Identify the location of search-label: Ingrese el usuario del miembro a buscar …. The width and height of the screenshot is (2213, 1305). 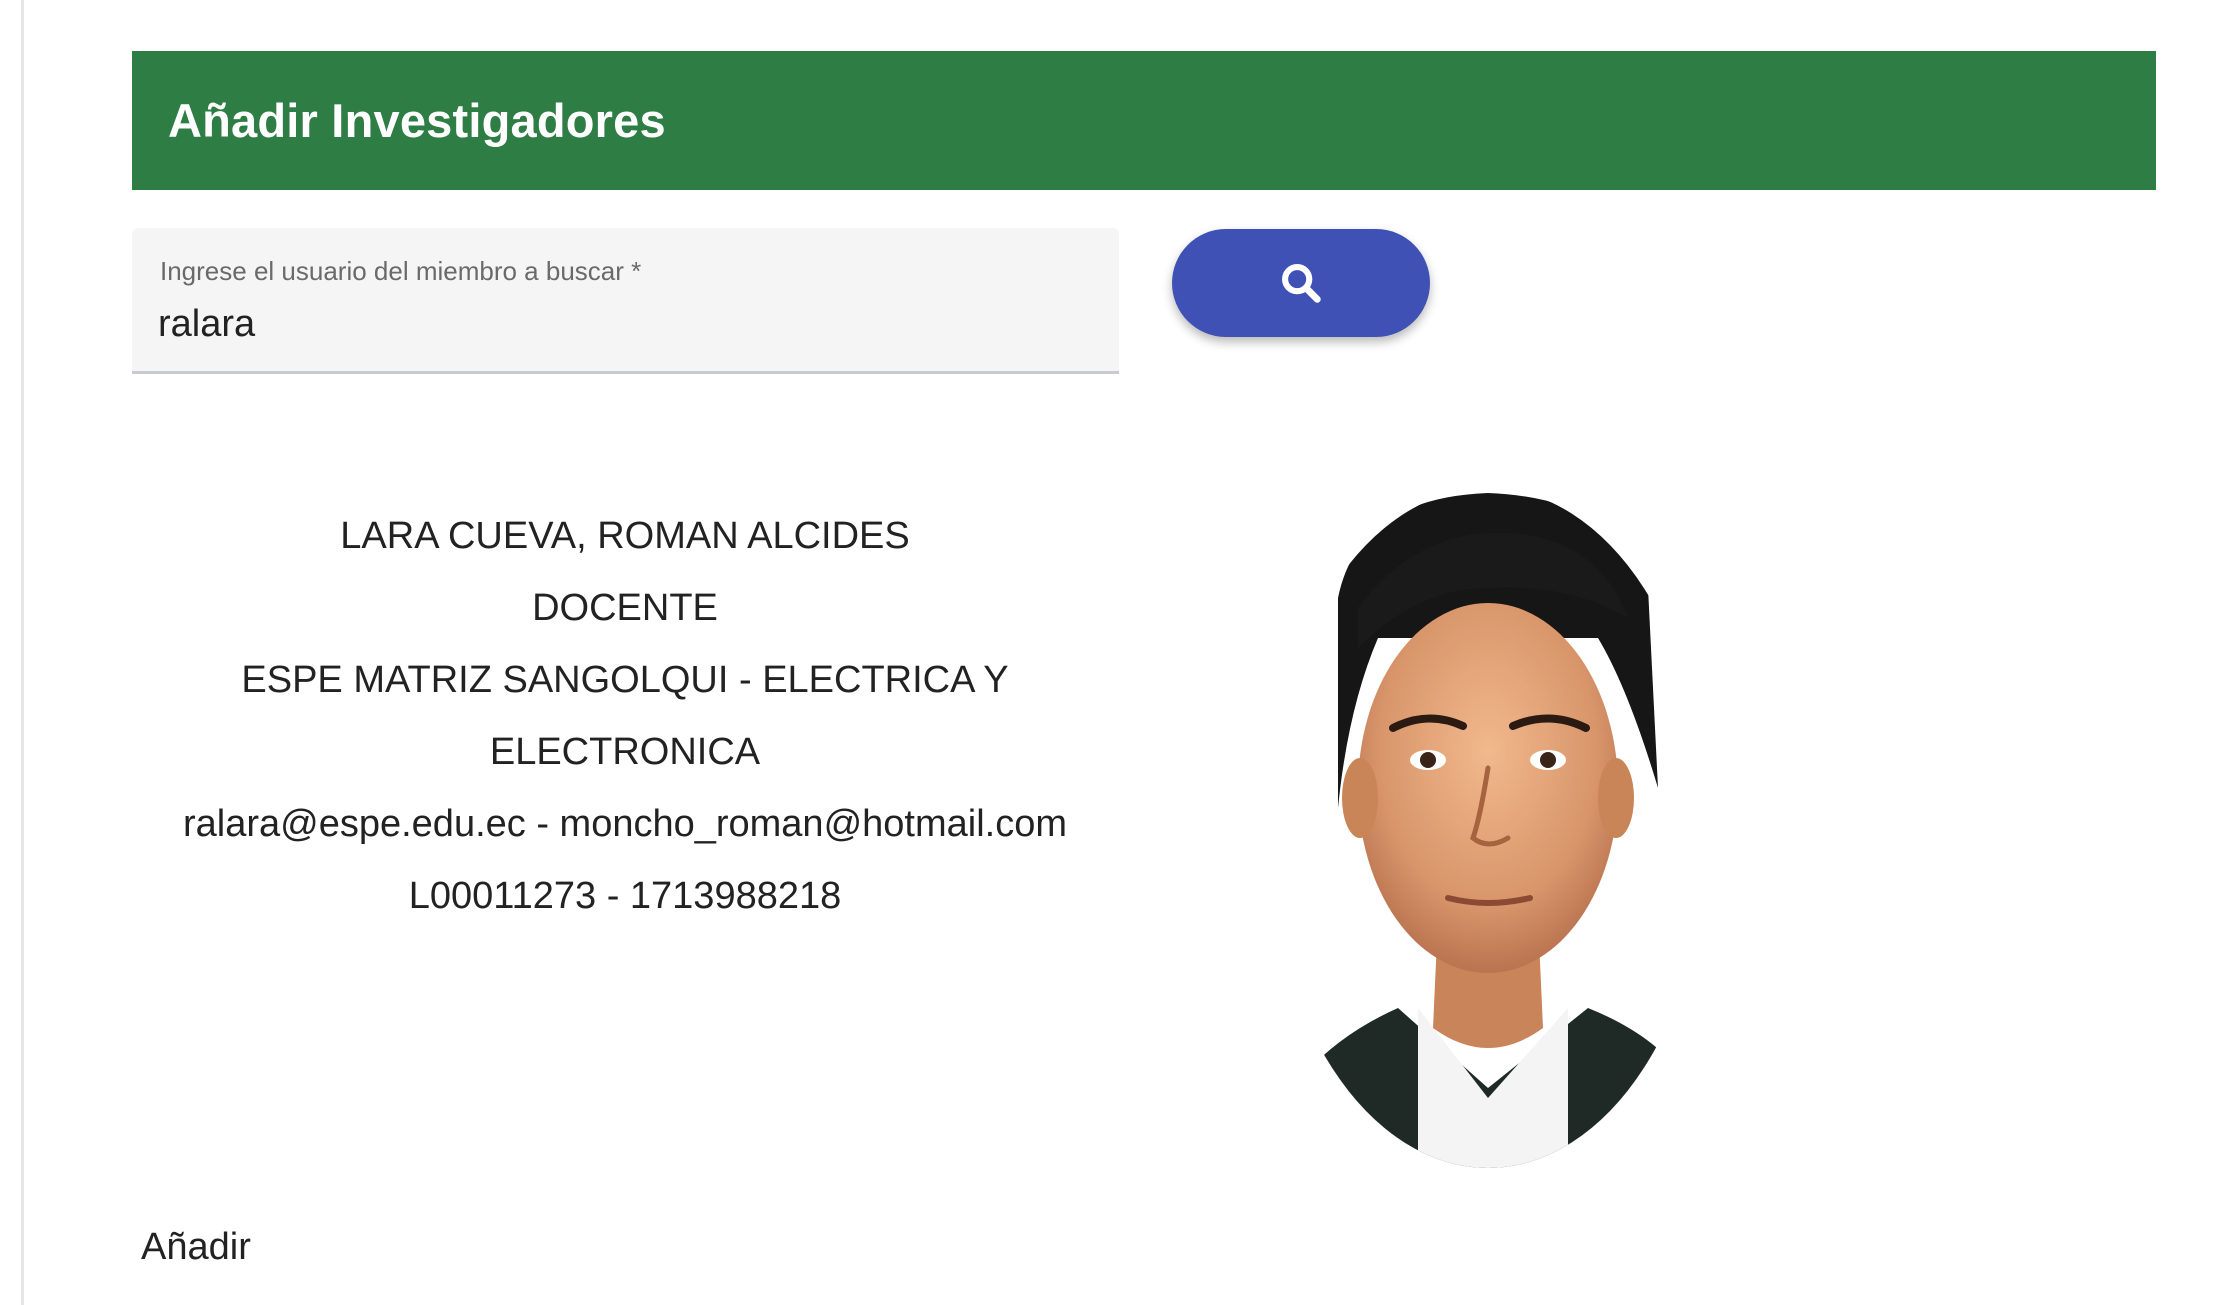
(401, 271).